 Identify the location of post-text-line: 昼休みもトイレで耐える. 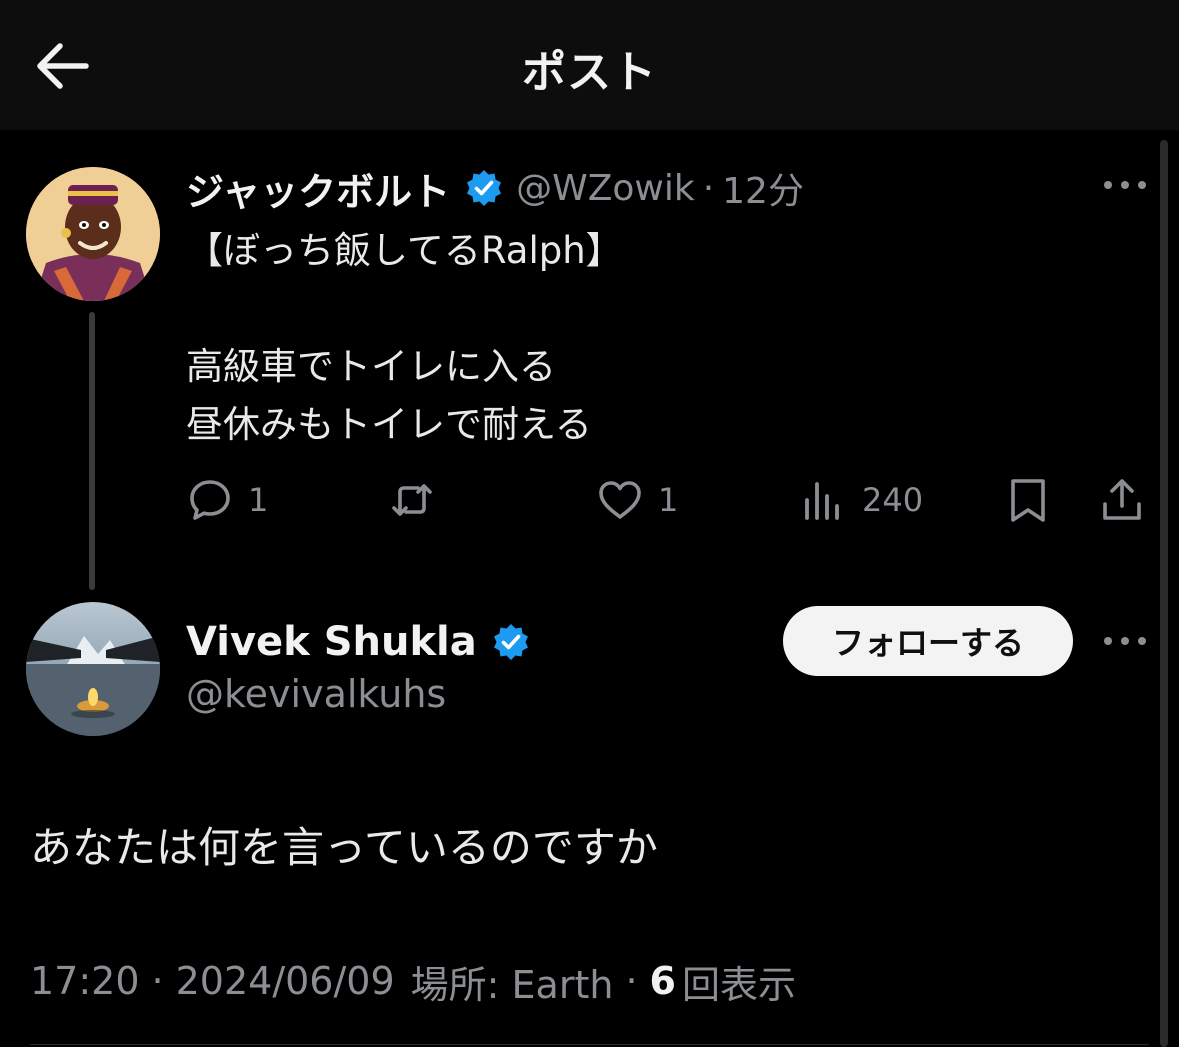
(389, 424).